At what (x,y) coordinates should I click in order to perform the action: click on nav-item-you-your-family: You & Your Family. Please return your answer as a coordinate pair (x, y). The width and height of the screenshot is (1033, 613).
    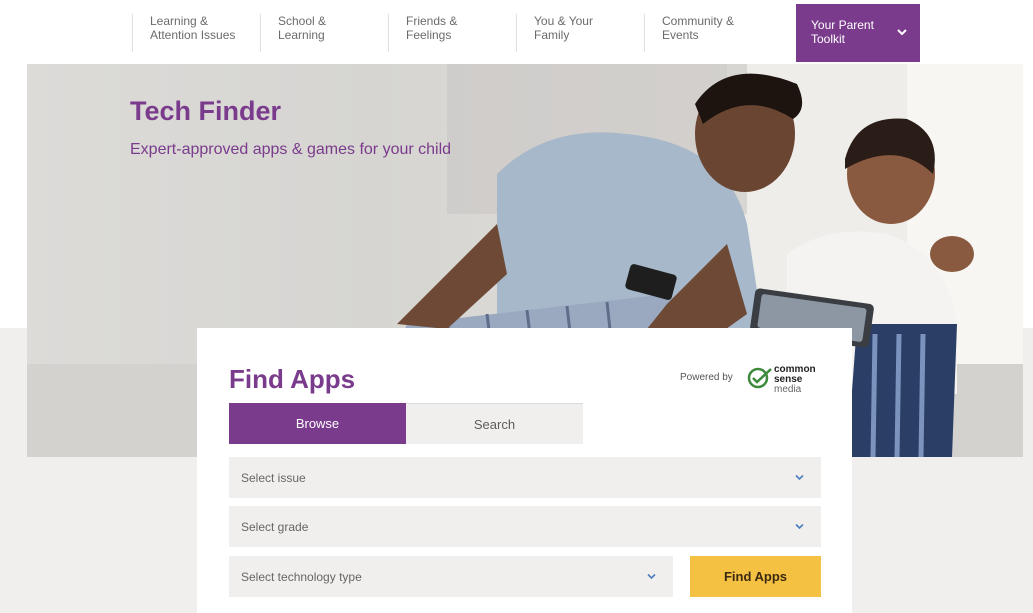
    Looking at the image, I should click on (554, 33).